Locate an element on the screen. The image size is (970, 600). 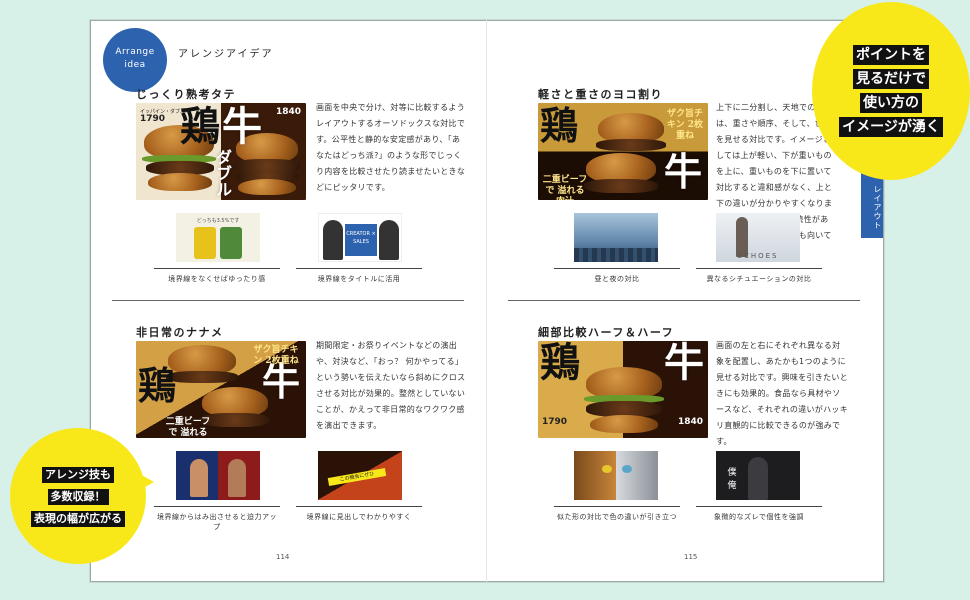
callout-top-line-1: ポイントを is located at coordinates (890, 55).